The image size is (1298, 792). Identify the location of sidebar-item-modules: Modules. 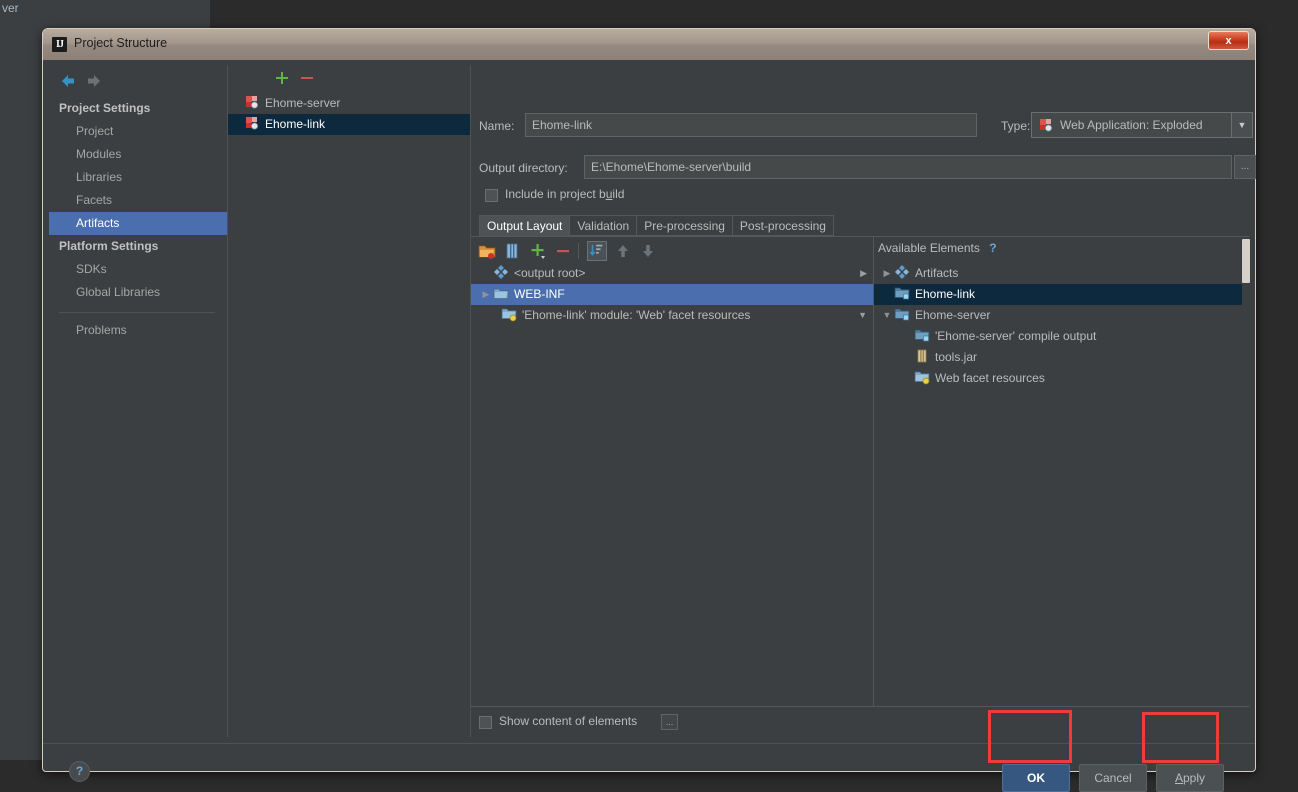
(138, 154).